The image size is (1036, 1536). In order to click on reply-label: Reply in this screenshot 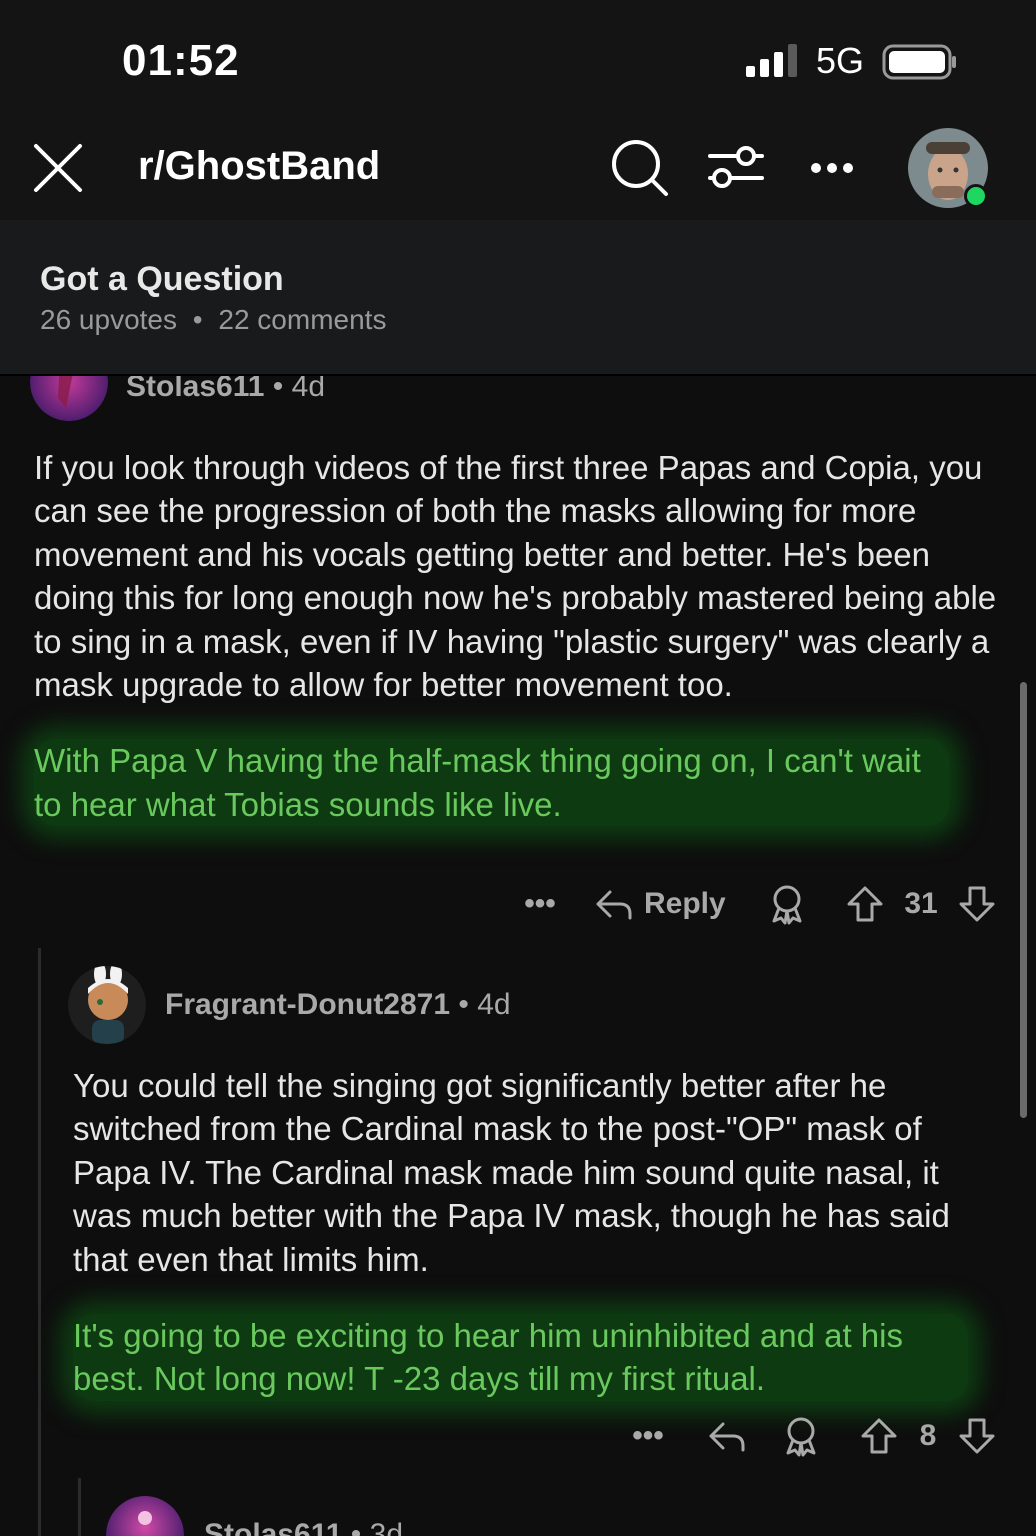, I will do `click(685, 903)`.